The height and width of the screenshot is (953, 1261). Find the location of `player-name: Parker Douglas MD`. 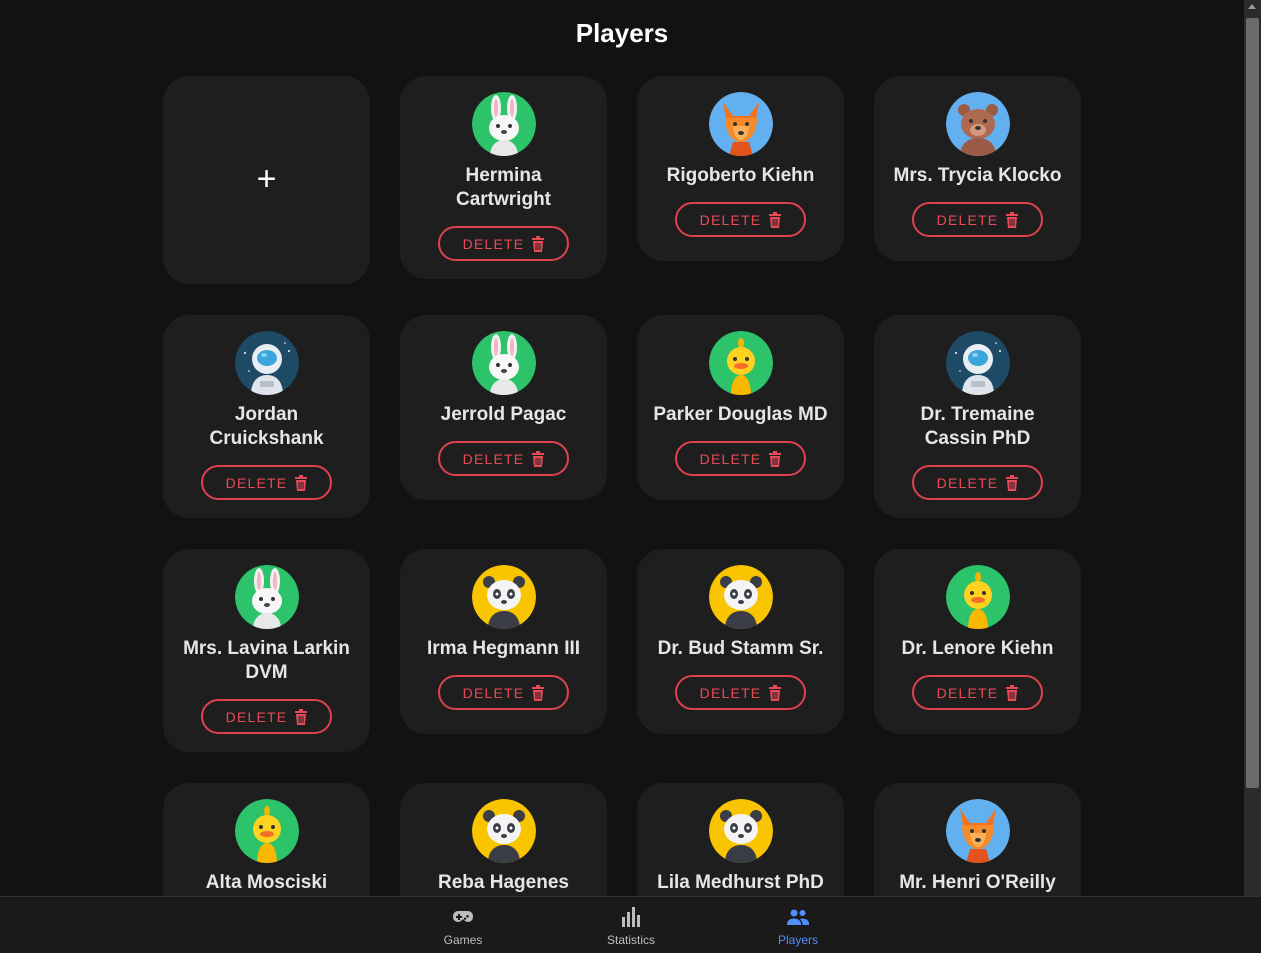

player-name: Parker Douglas MD is located at coordinates (740, 414).